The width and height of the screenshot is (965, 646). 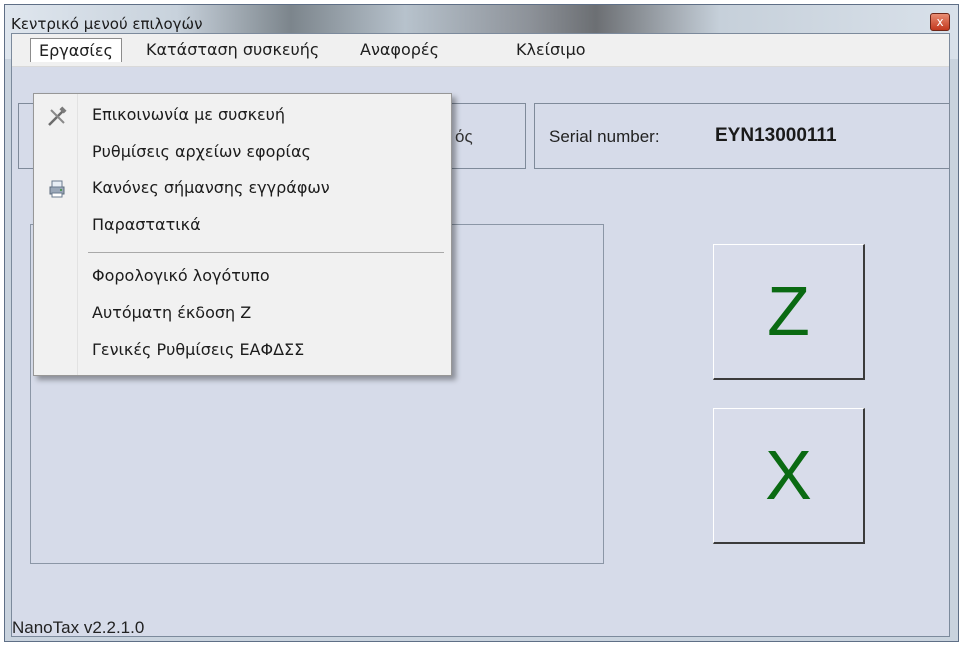 What do you see at coordinates (56, 234) in the screenshot?
I see `menu-icon-strip` at bounding box center [56, 234].